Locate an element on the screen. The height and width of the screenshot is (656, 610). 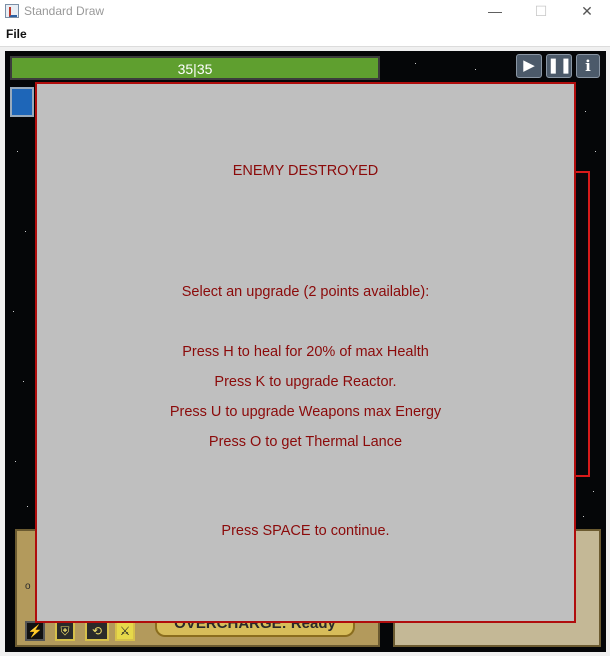
upgrade-option-thermal-lance: Press O to get Thermal Lance is located at coordinates (305, 442).